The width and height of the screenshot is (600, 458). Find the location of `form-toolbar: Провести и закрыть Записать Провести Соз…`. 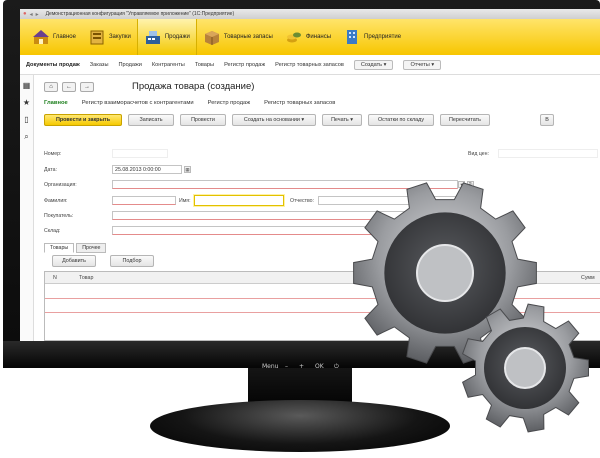

form-toolbar: Провести и закрыть Записать Провести Соз… is located at coordinates (322, 120).